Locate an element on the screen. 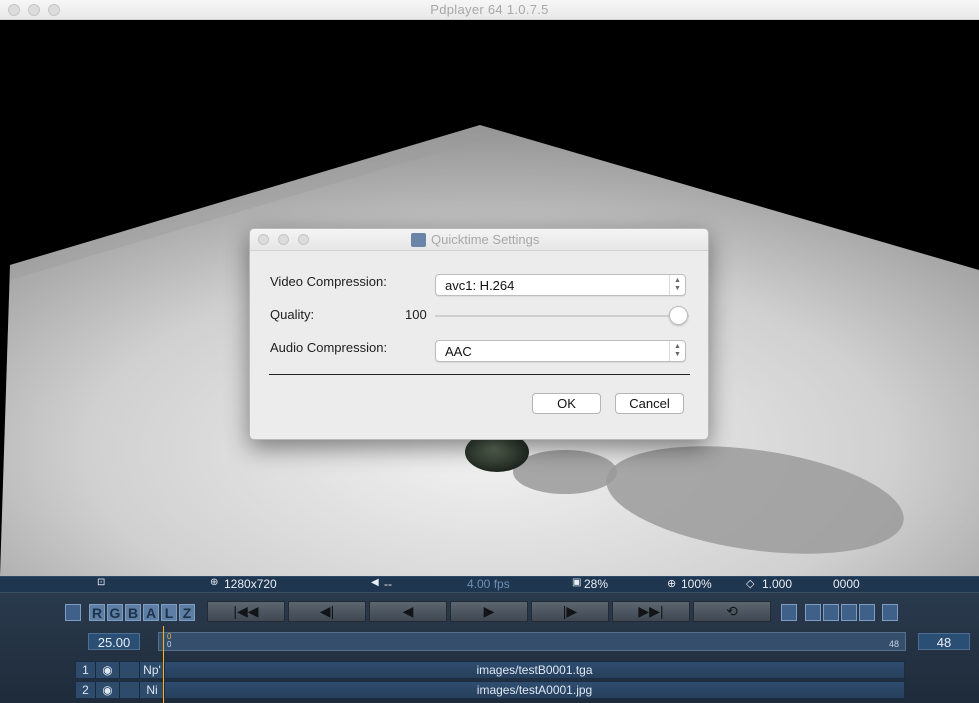 The image size is (979, 703). window-title: Pdplayer 64 1.0.7.5 is located at coordinates (489, 9).